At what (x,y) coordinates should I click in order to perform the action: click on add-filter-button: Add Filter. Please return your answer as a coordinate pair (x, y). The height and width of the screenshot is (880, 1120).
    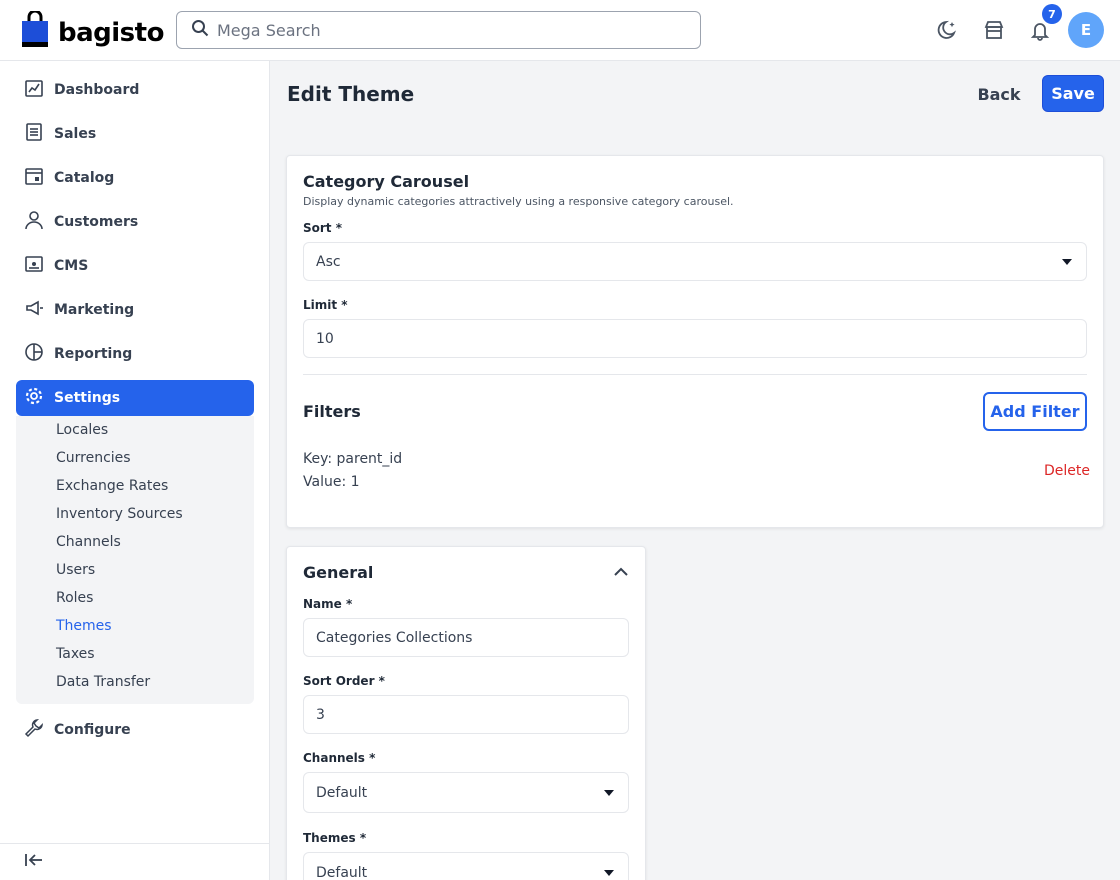
    Looking at the image, I should click on (1035, 411).